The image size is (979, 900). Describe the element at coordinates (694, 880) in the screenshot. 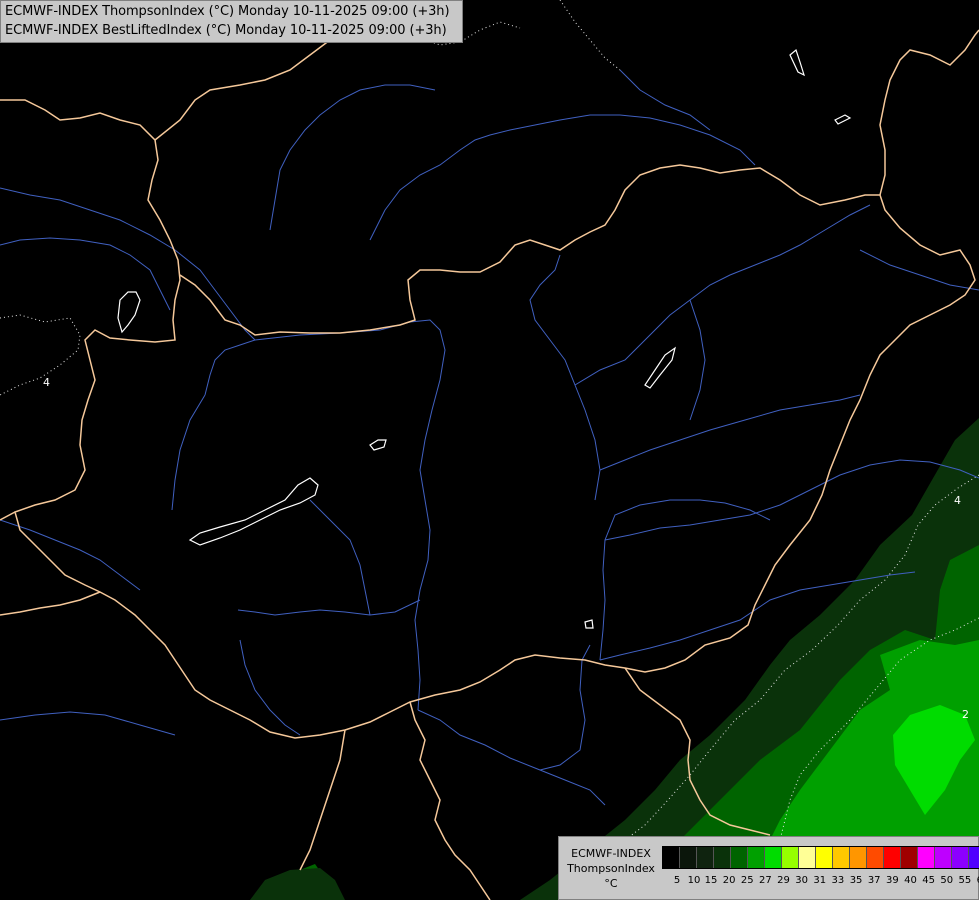

I see `legend-tick-label: 10` at that location.